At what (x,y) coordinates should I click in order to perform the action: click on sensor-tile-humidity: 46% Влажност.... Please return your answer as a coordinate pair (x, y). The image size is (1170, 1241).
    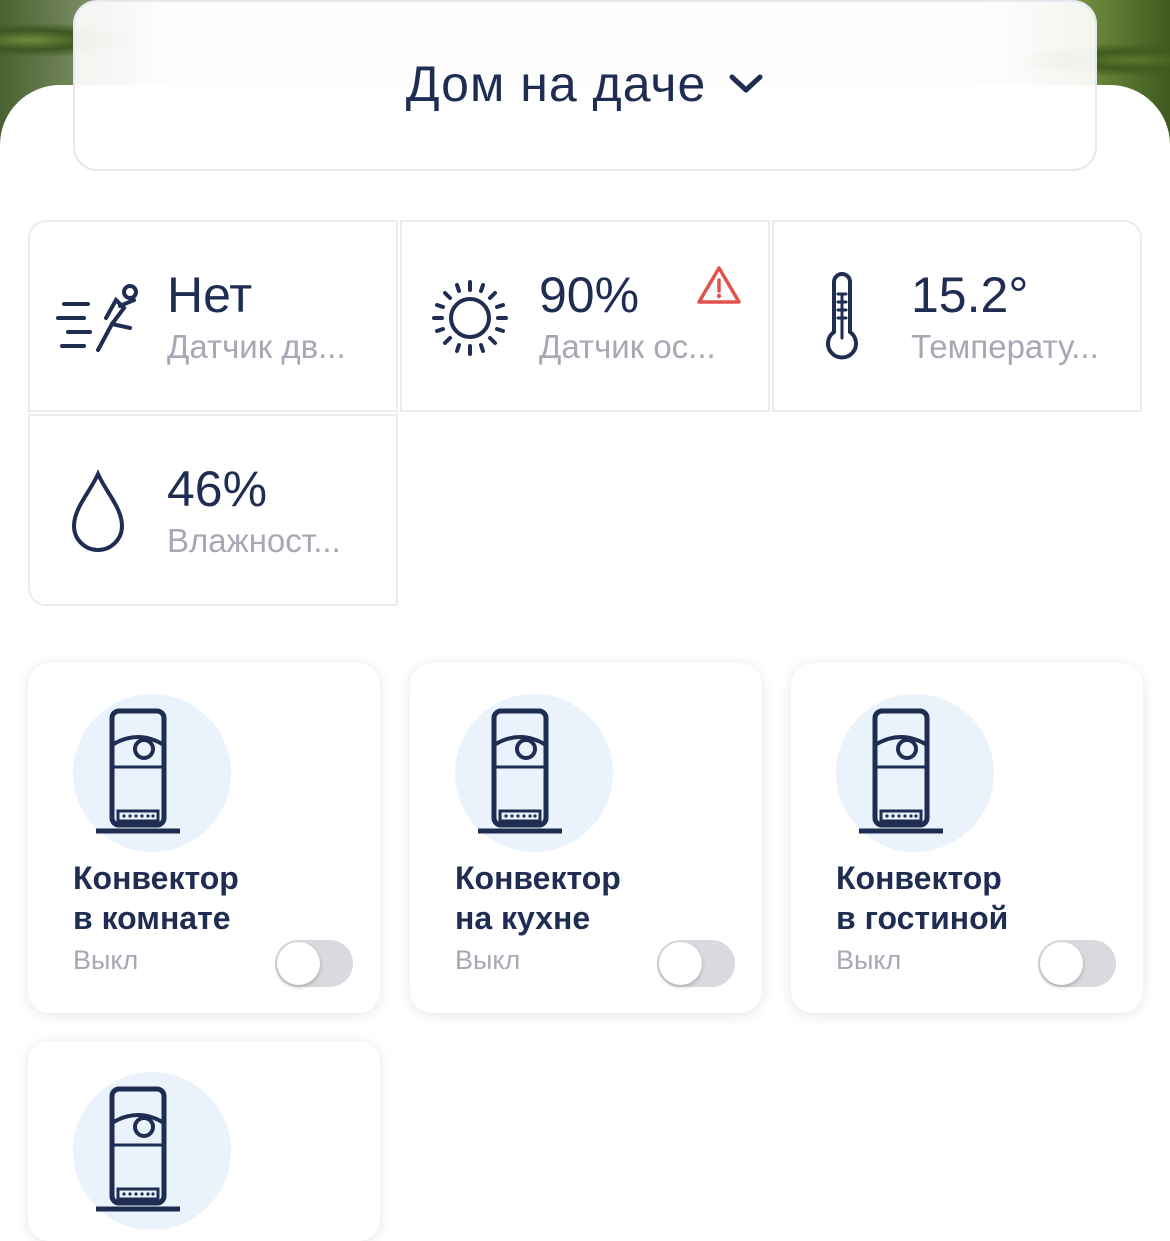
    Looking at the image, I should click on (213, 510).